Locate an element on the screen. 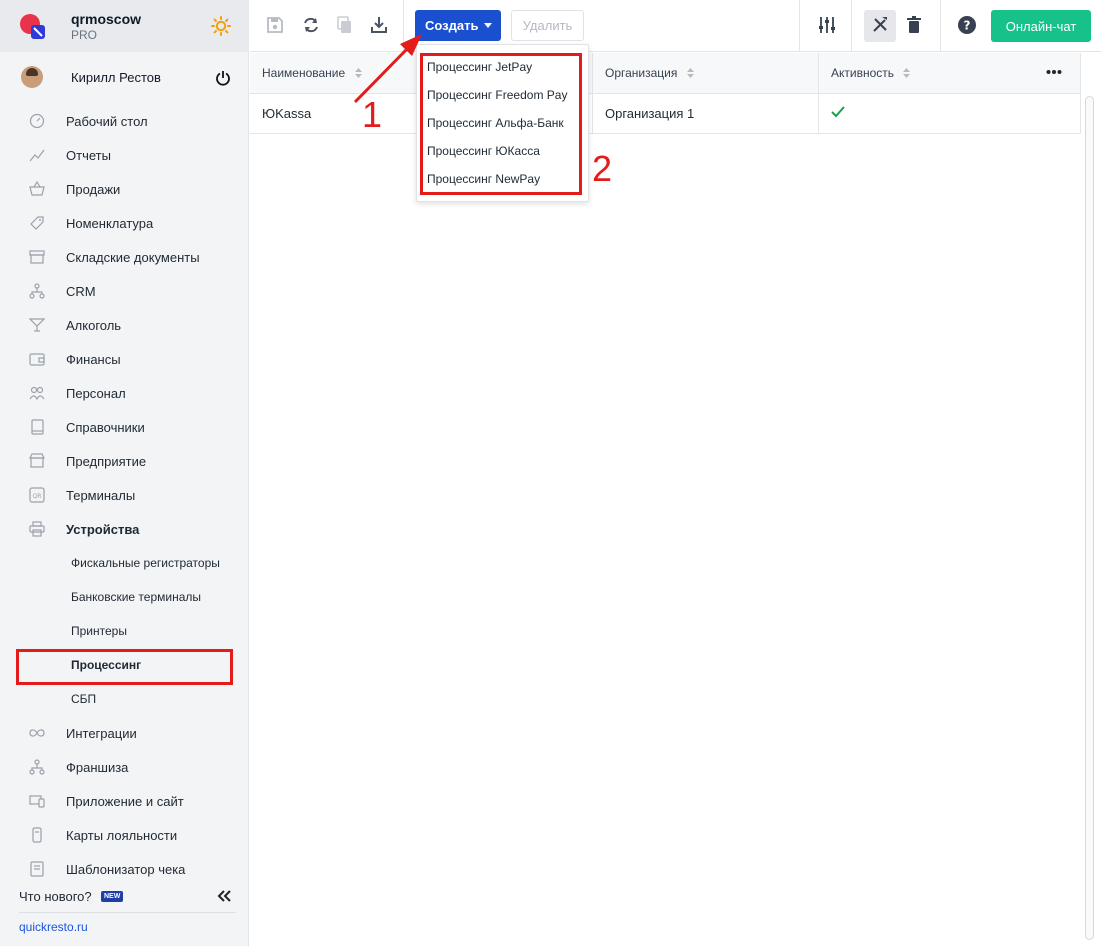  annotation-step-2: 2 is located at coordinates (602, 168).